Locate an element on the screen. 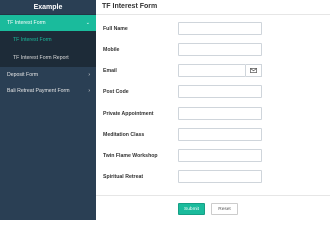 The width and height of the screenshot is (330, 240). form-row-private-appointment: Private Appointment is located at coordinates (213, 114).